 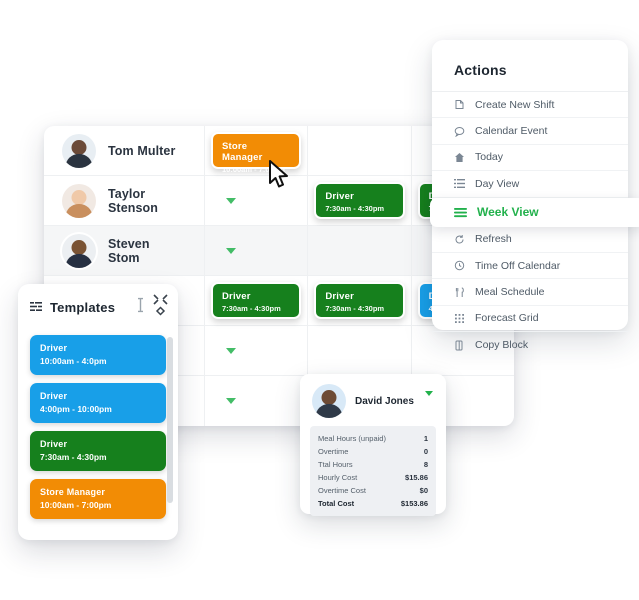 I want to click on cost-popover-name: David Jones, so click(x=384, y=401).